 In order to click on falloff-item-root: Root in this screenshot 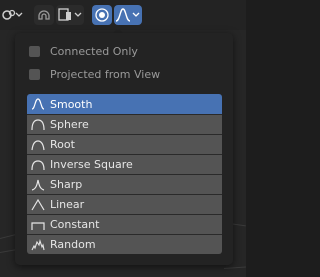, I will do `click(124, 144)`.